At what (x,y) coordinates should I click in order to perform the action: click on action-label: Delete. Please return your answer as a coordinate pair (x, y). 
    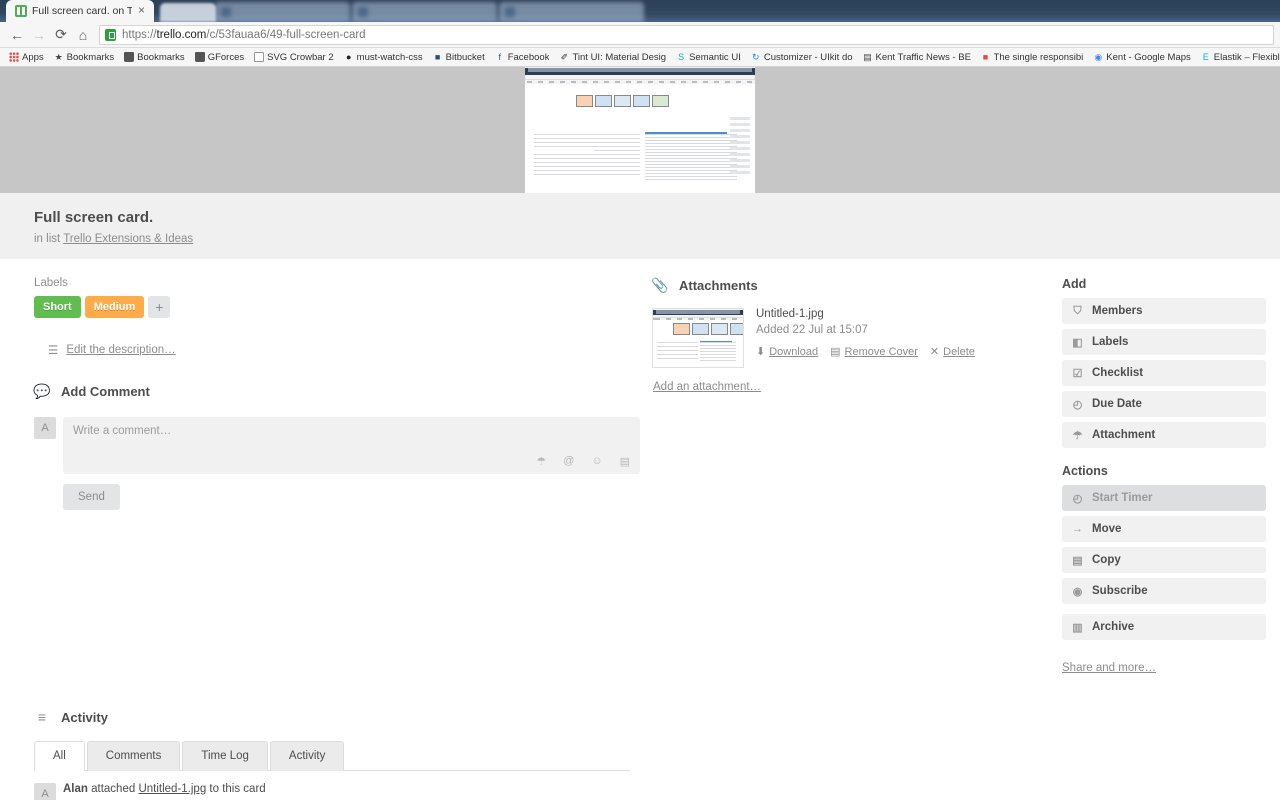
    Looking at the image, I should click on (959, 351).